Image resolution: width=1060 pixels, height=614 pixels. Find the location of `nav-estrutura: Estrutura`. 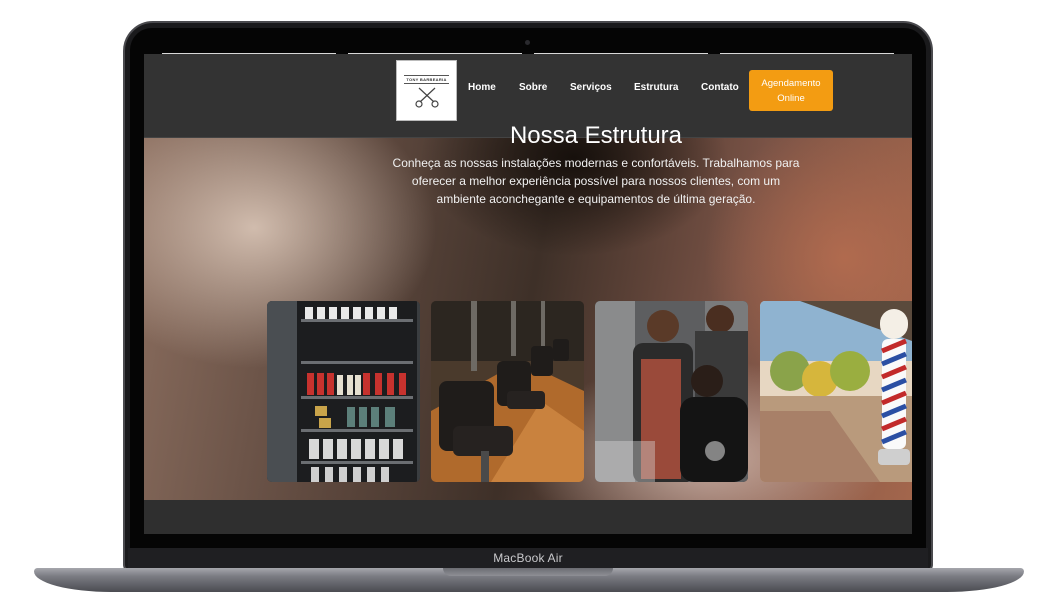

nav-estrutura: Estrutura is located at coordinates (656, 87).